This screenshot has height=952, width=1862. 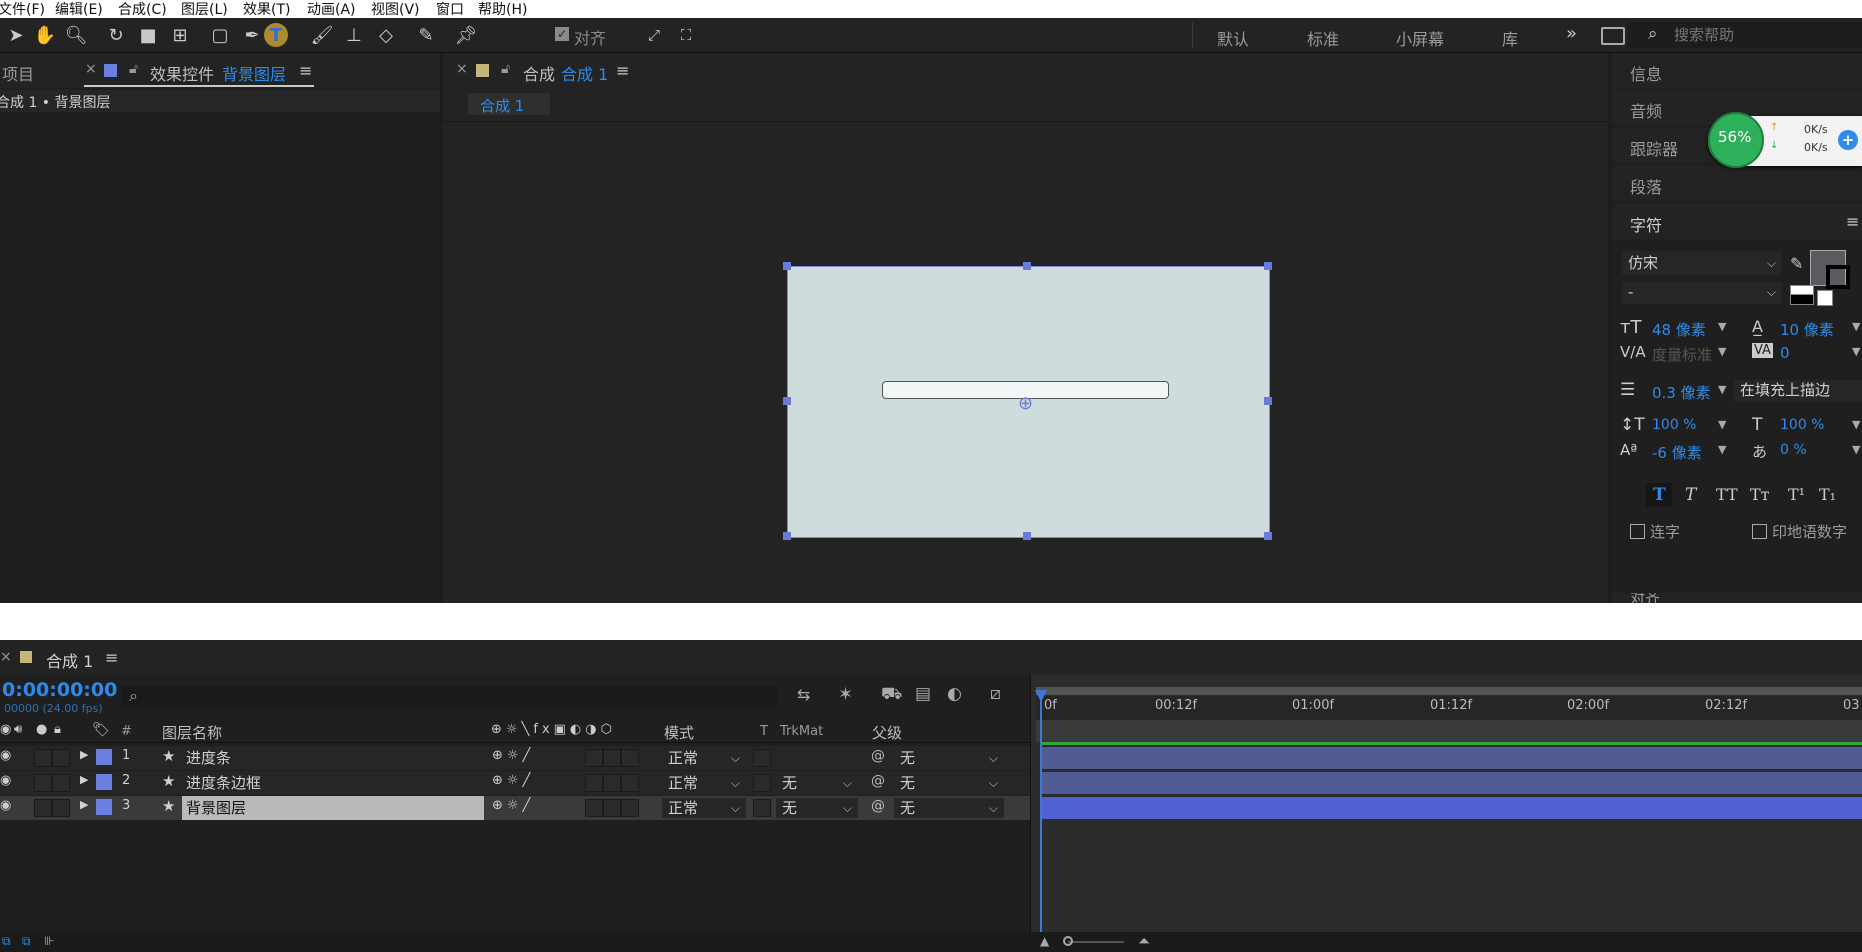 I want to click on superscript-button: T¹, so click(x=1796, y=494).